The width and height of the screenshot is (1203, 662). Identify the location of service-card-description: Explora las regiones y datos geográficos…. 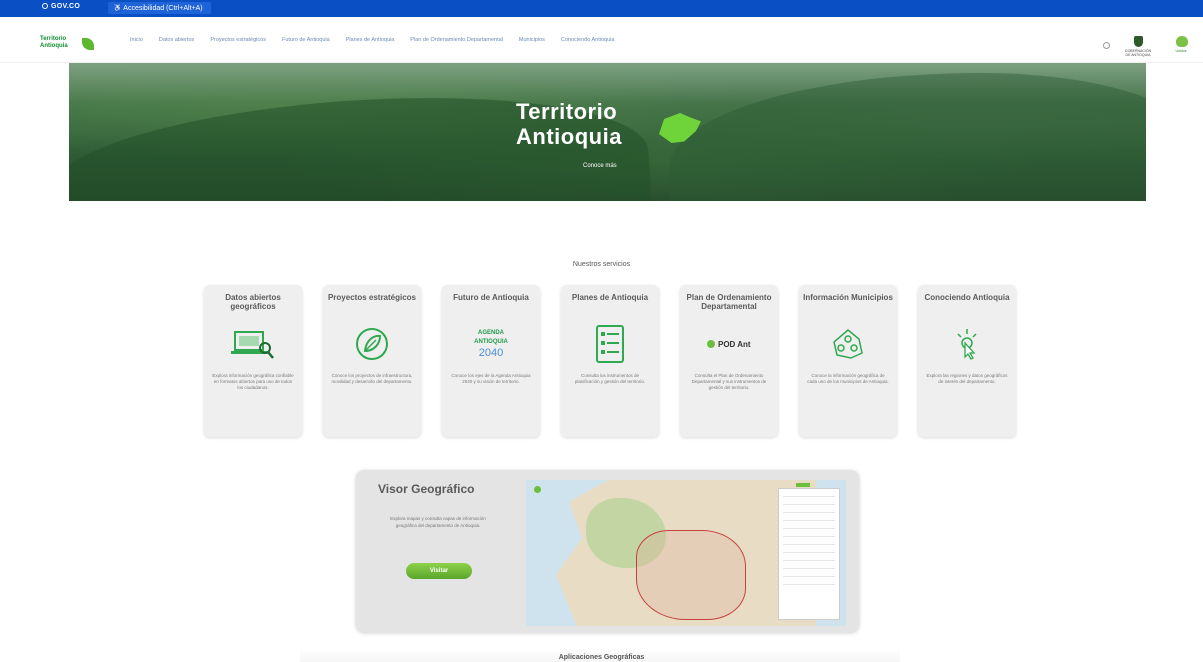
(967, 378).